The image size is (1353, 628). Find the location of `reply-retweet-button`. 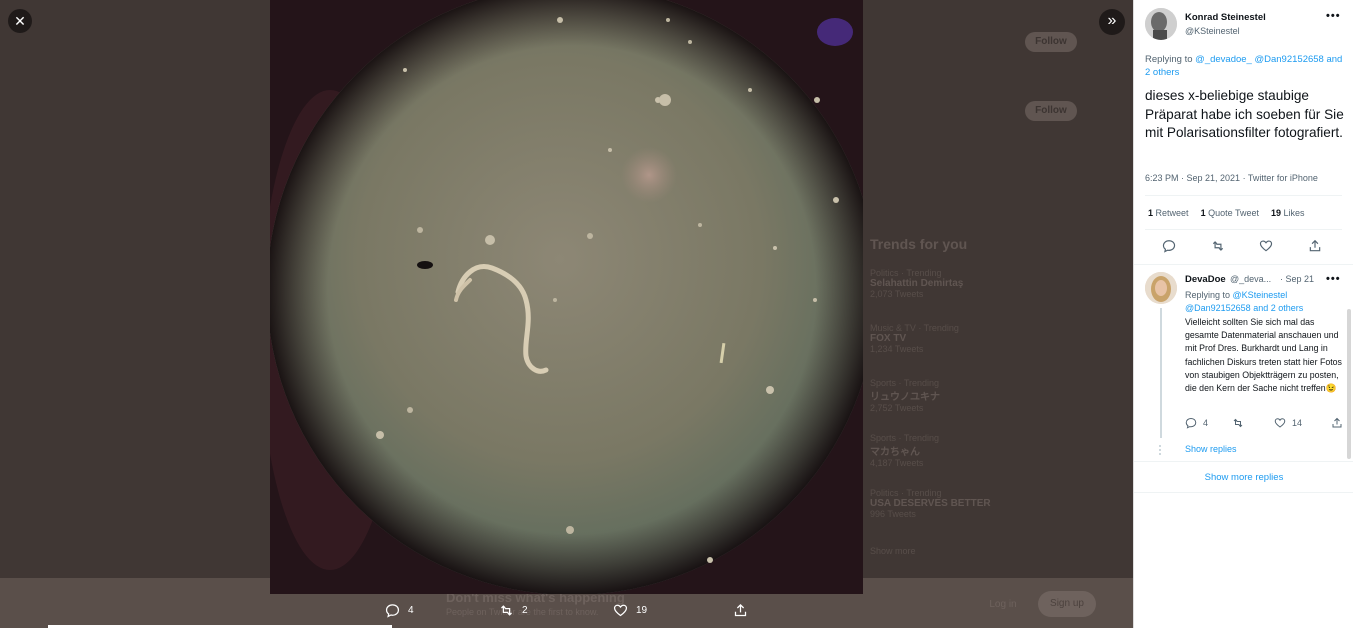

reply-retweet-button is located at coordinates (1238, 423).